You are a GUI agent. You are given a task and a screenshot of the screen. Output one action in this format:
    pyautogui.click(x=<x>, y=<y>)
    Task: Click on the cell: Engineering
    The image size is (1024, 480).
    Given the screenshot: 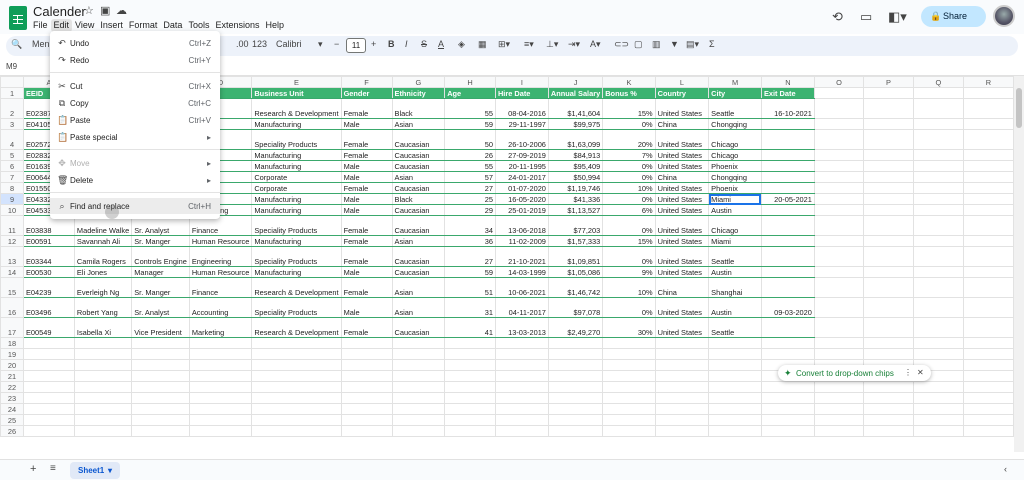 What is the action you would take?
    pyautogui.click(x=220, y=256)
    